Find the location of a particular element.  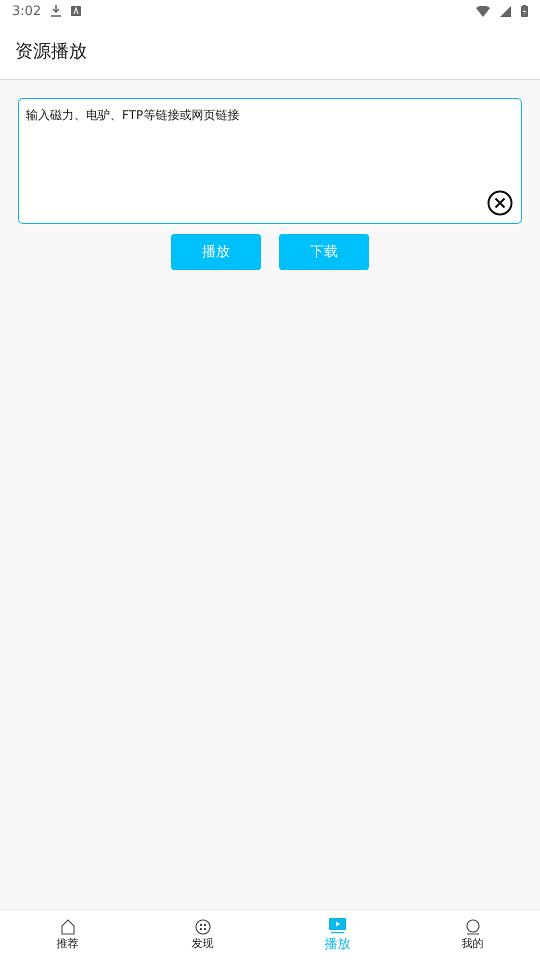

tab-label: 发现 is located at coordinates (203, 943).